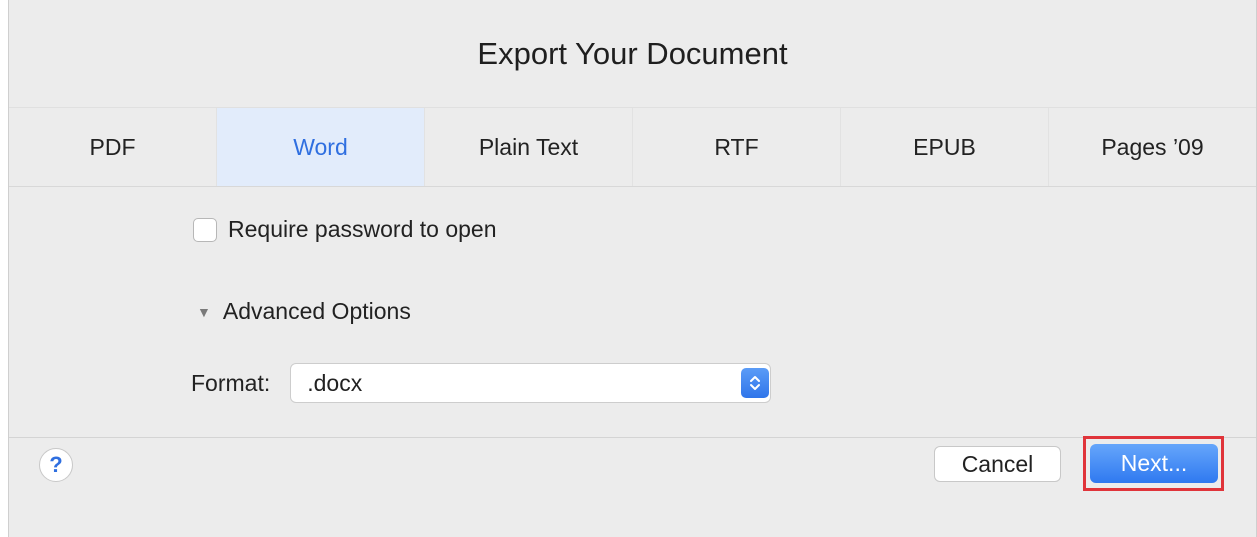 Image resolution: width=1257 pixels, height=537 pixels. I want to click on require-password-label: Require password to open, so click(362, 229).